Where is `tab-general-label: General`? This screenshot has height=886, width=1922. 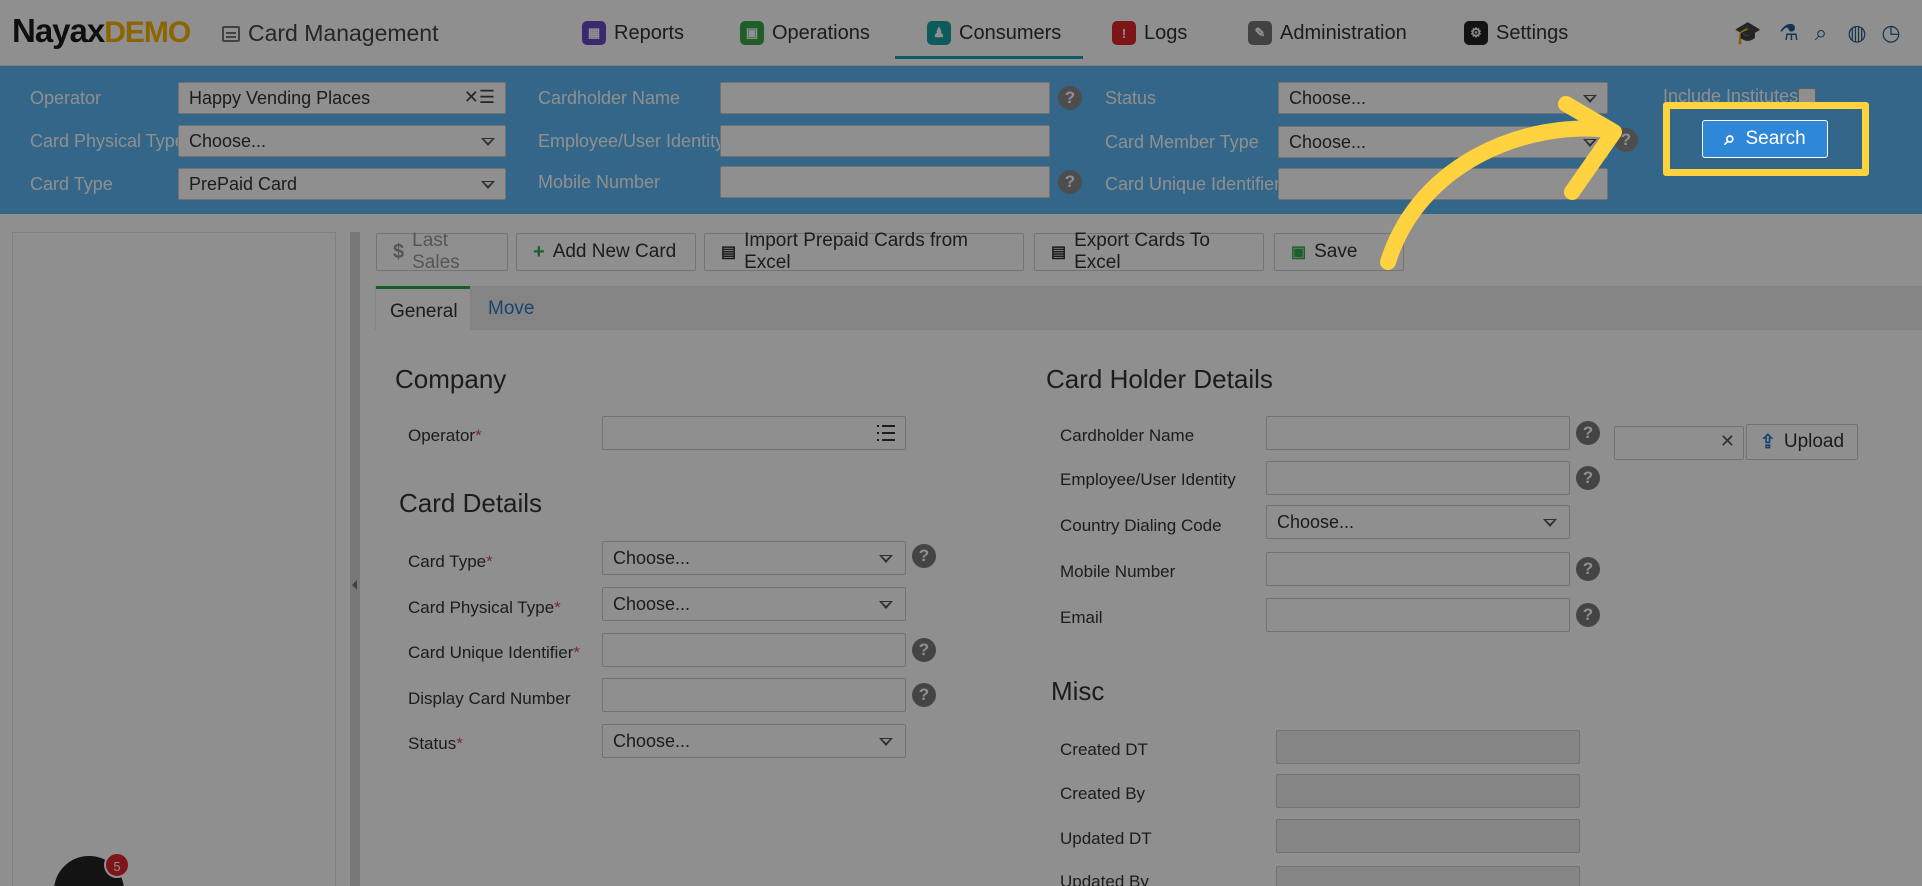 tab-general-label: General is located at coordinates (424, 311).